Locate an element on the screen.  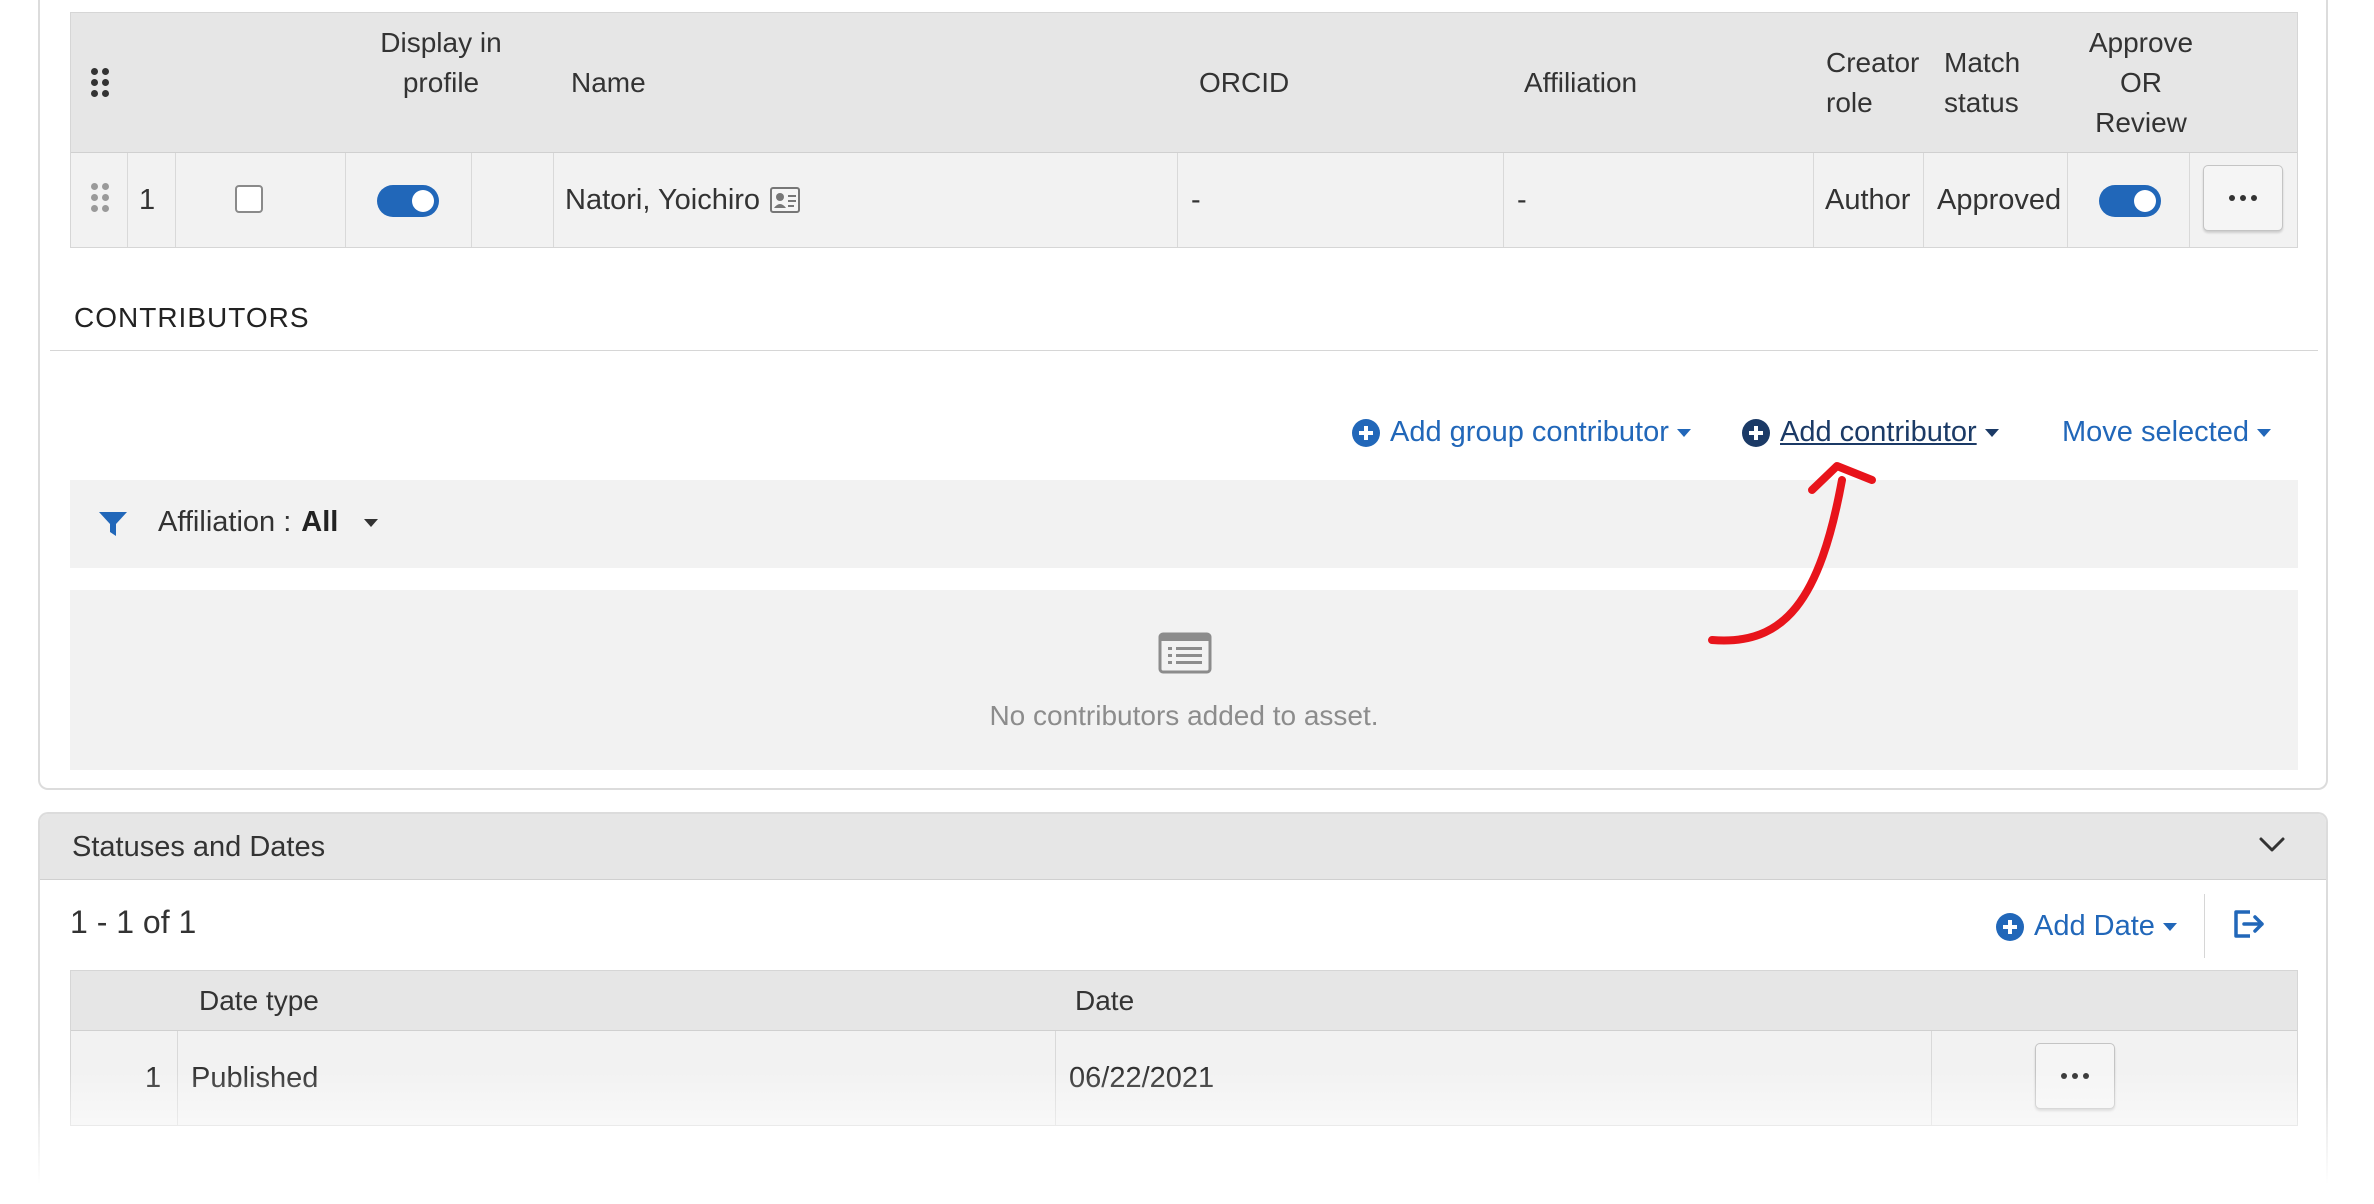
empty-message: No contributors added to asset. is located at coordinates (1184, 715).